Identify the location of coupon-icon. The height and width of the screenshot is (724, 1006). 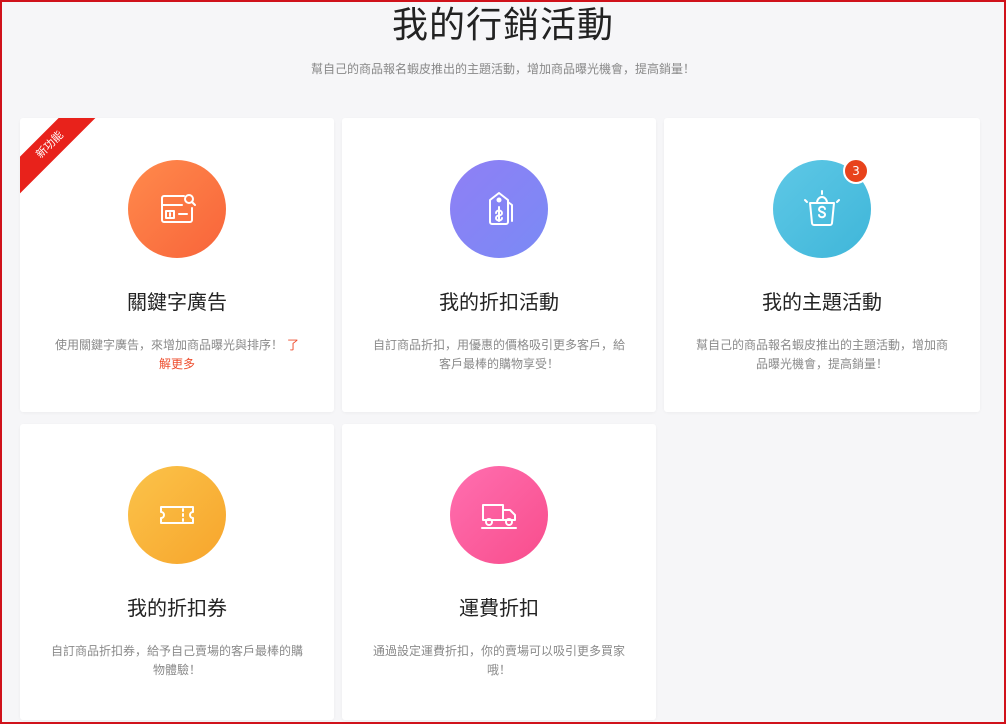
(177, 515).